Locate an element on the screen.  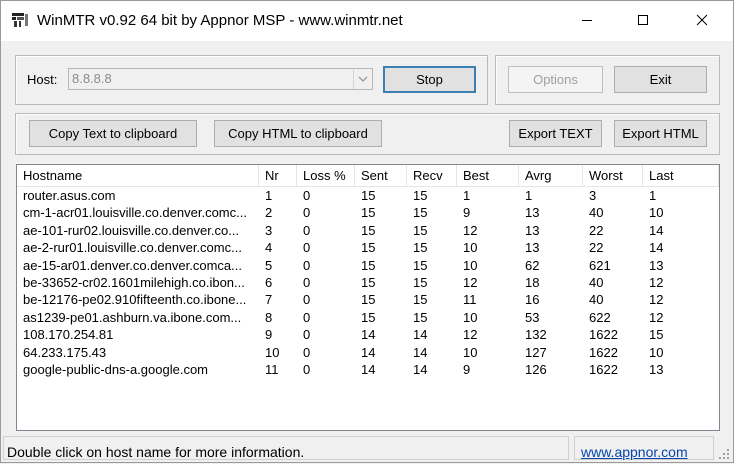
column-header-hostname: Hostname is located at coordinates (138, 175).